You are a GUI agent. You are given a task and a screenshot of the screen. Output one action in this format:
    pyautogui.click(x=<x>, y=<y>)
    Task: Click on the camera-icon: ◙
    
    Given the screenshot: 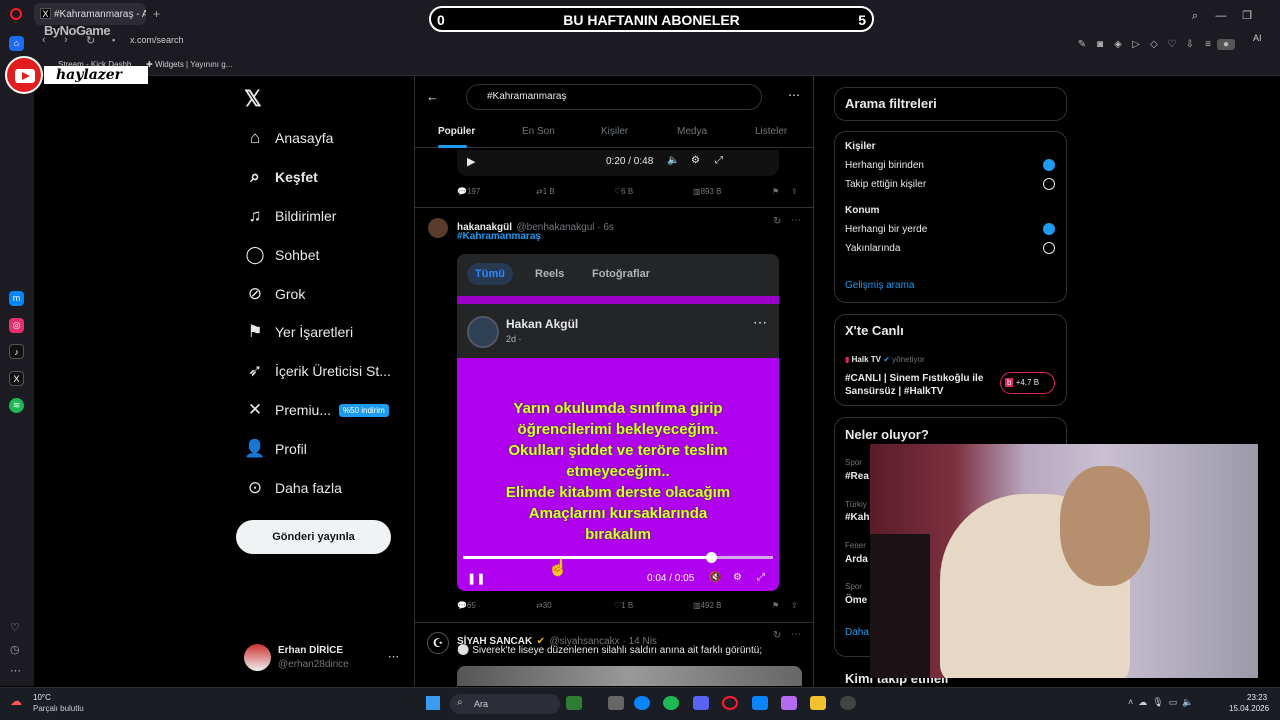 What is the action you would take?
    pyautogui.click(x=1100, y=44)
    